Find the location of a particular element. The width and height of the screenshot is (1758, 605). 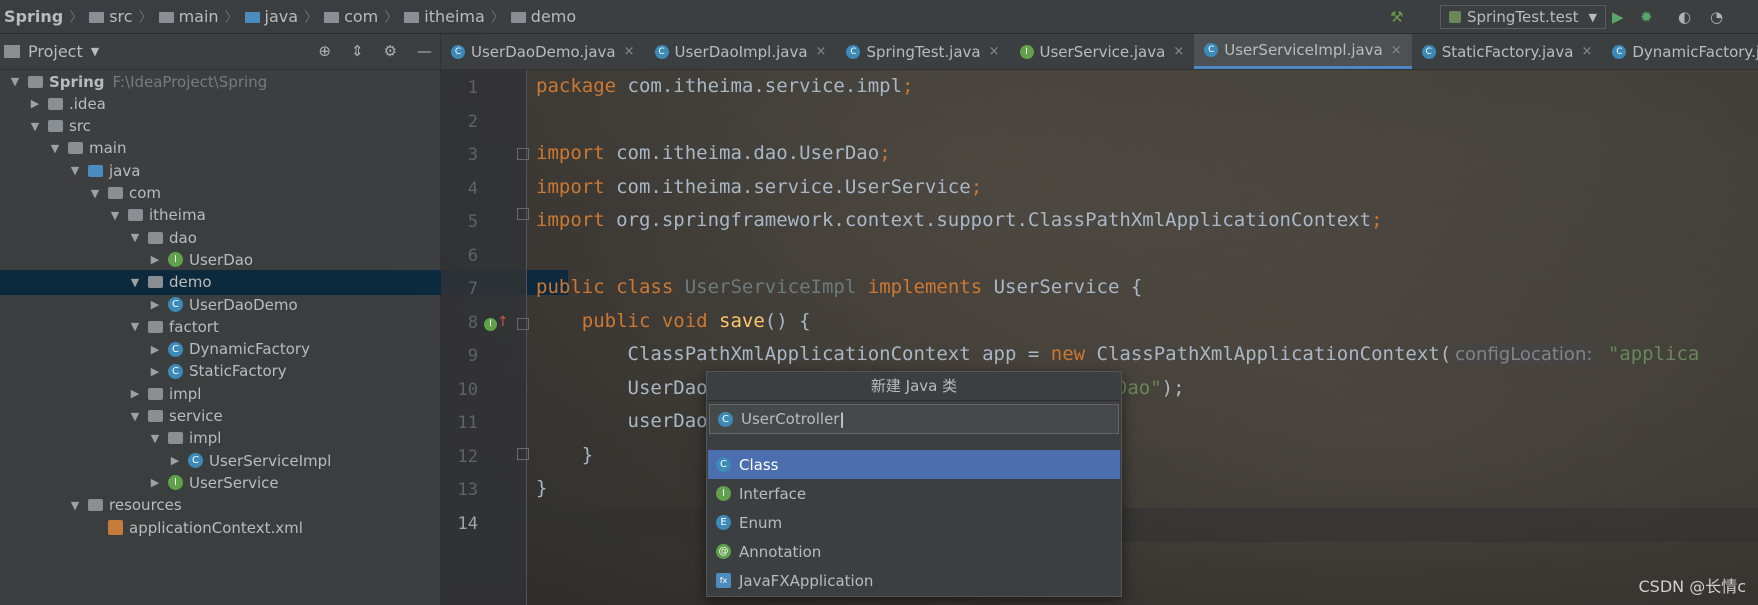

tree-item-java: ▼ java is located at coordinates (254, 170).